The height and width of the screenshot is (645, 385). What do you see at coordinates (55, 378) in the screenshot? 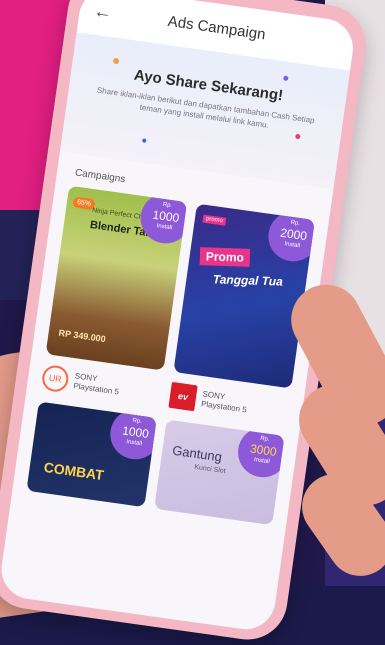
I see `brand-logo: UR` at bounding box center [55, 378].